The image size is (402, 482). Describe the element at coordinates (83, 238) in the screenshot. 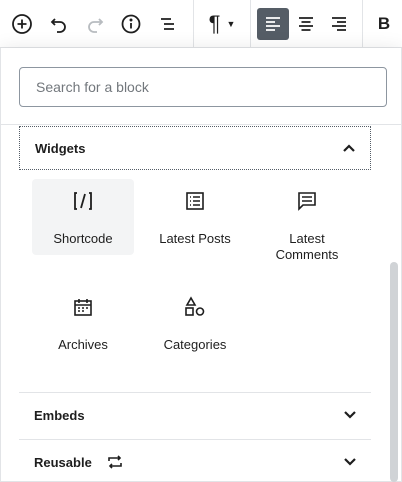

I see `block-label: Shortcode` at that location.